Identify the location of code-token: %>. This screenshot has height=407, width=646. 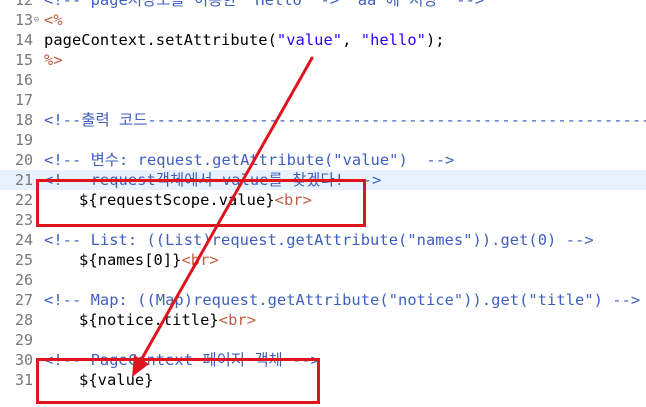
(53, 60).